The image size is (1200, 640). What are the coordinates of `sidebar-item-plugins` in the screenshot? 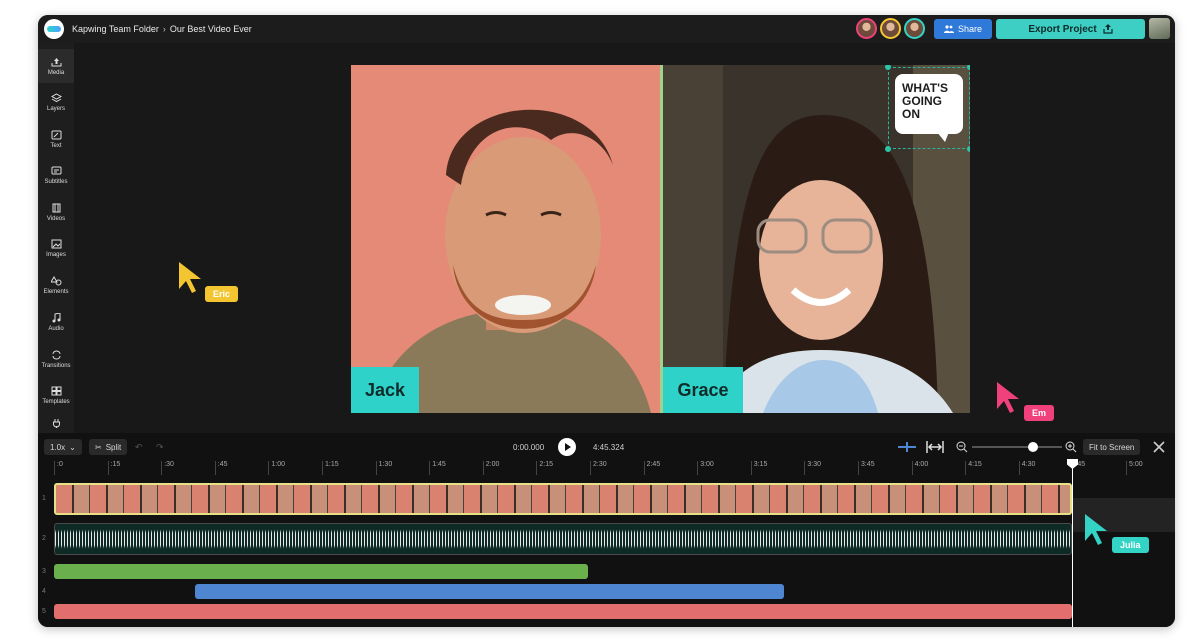 It's located at (56, 423).